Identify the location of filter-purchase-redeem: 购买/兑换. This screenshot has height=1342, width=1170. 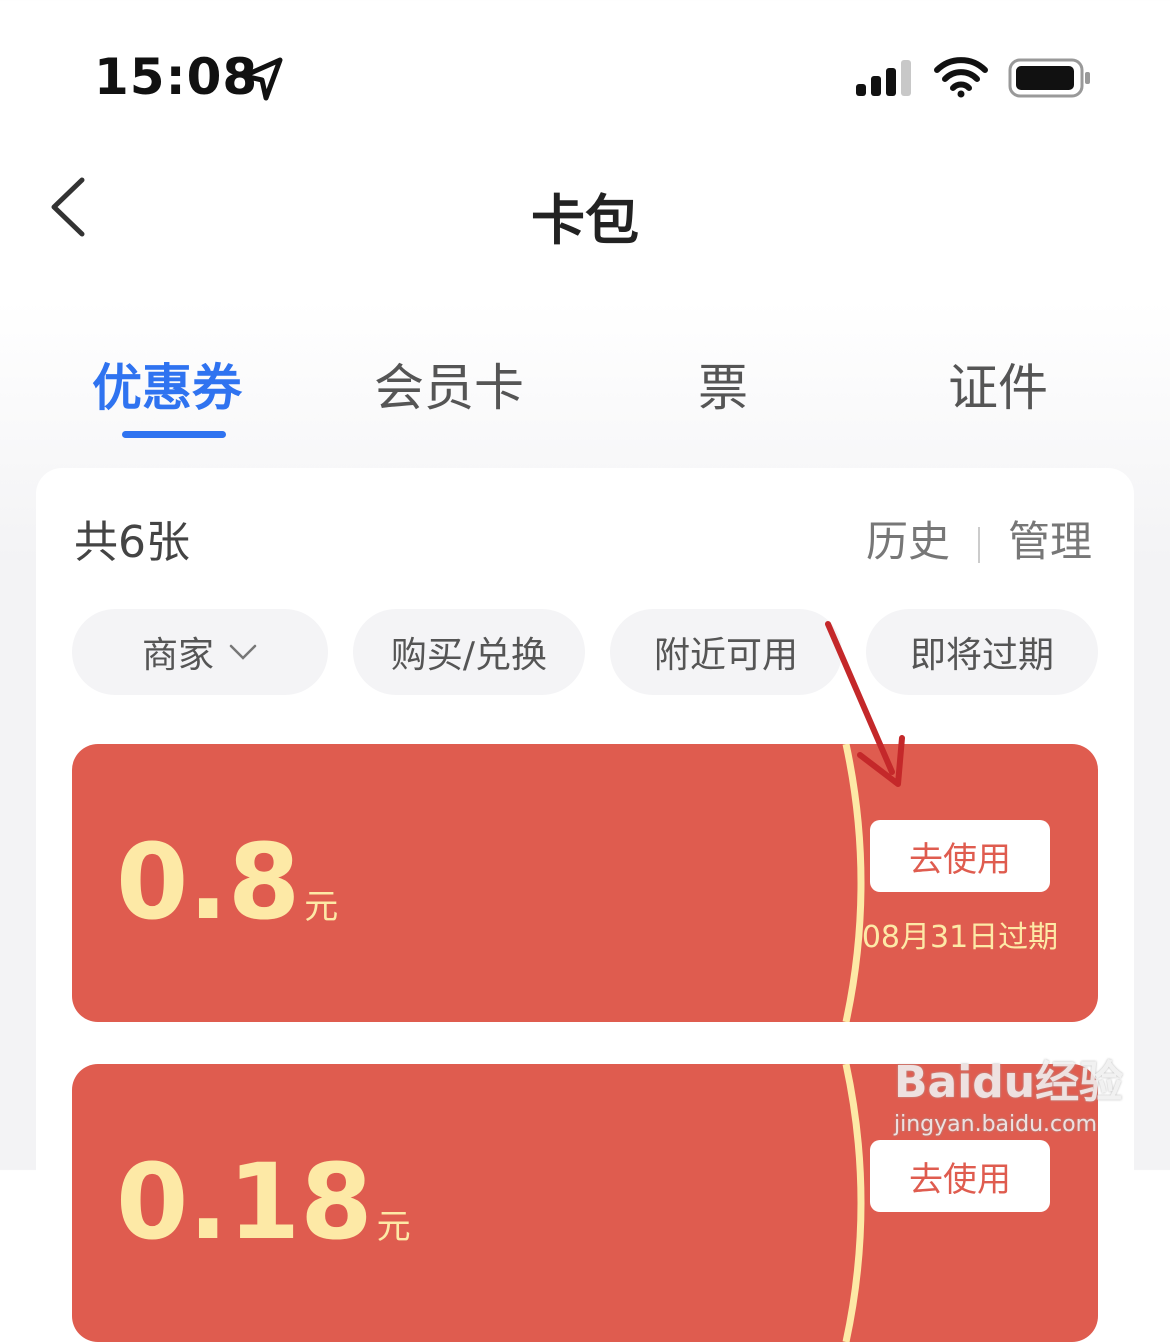
(469, 652).